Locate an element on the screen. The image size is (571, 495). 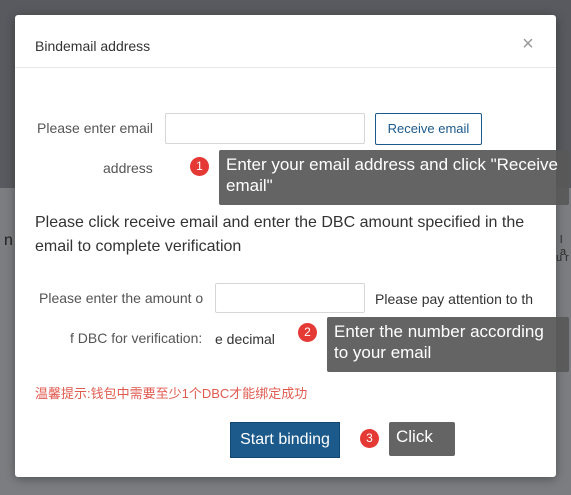
dbc-amount-input is located at coordinates (290, 298).